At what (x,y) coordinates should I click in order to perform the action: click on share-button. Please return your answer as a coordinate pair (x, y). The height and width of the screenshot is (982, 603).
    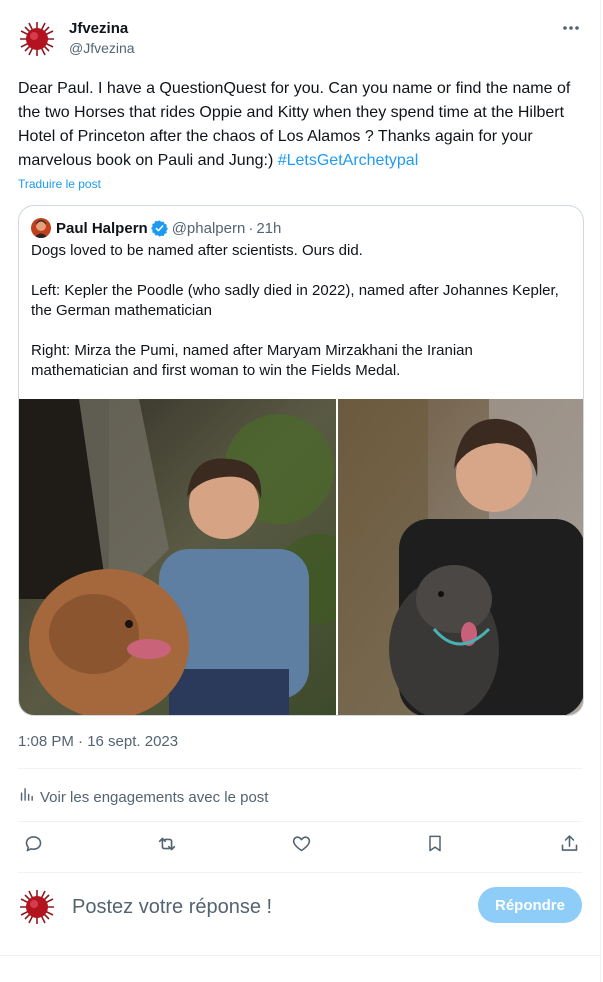
    Looking at the image, I should click on (569, 846).